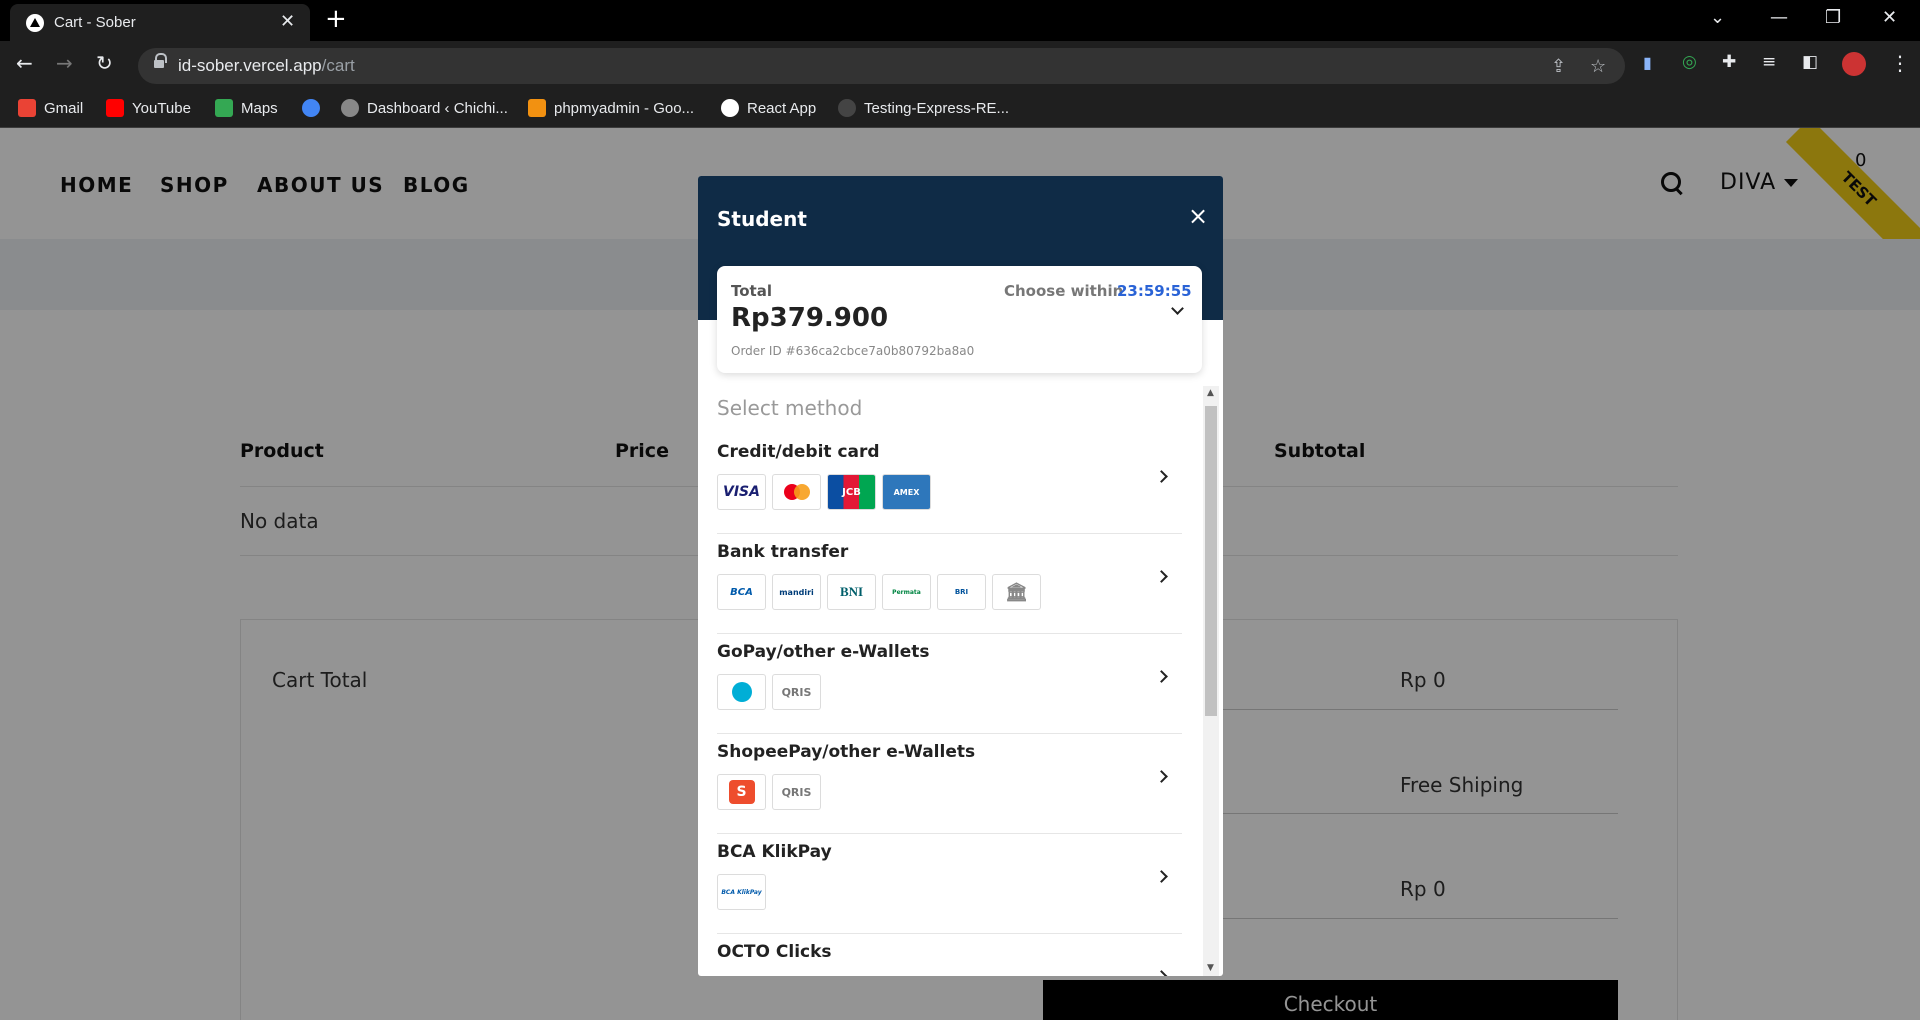  What do you see at coordinates (1064, 291) in the screenshot?
I see `choose-within-label: Choose within` at bounding box center [1064, 291].